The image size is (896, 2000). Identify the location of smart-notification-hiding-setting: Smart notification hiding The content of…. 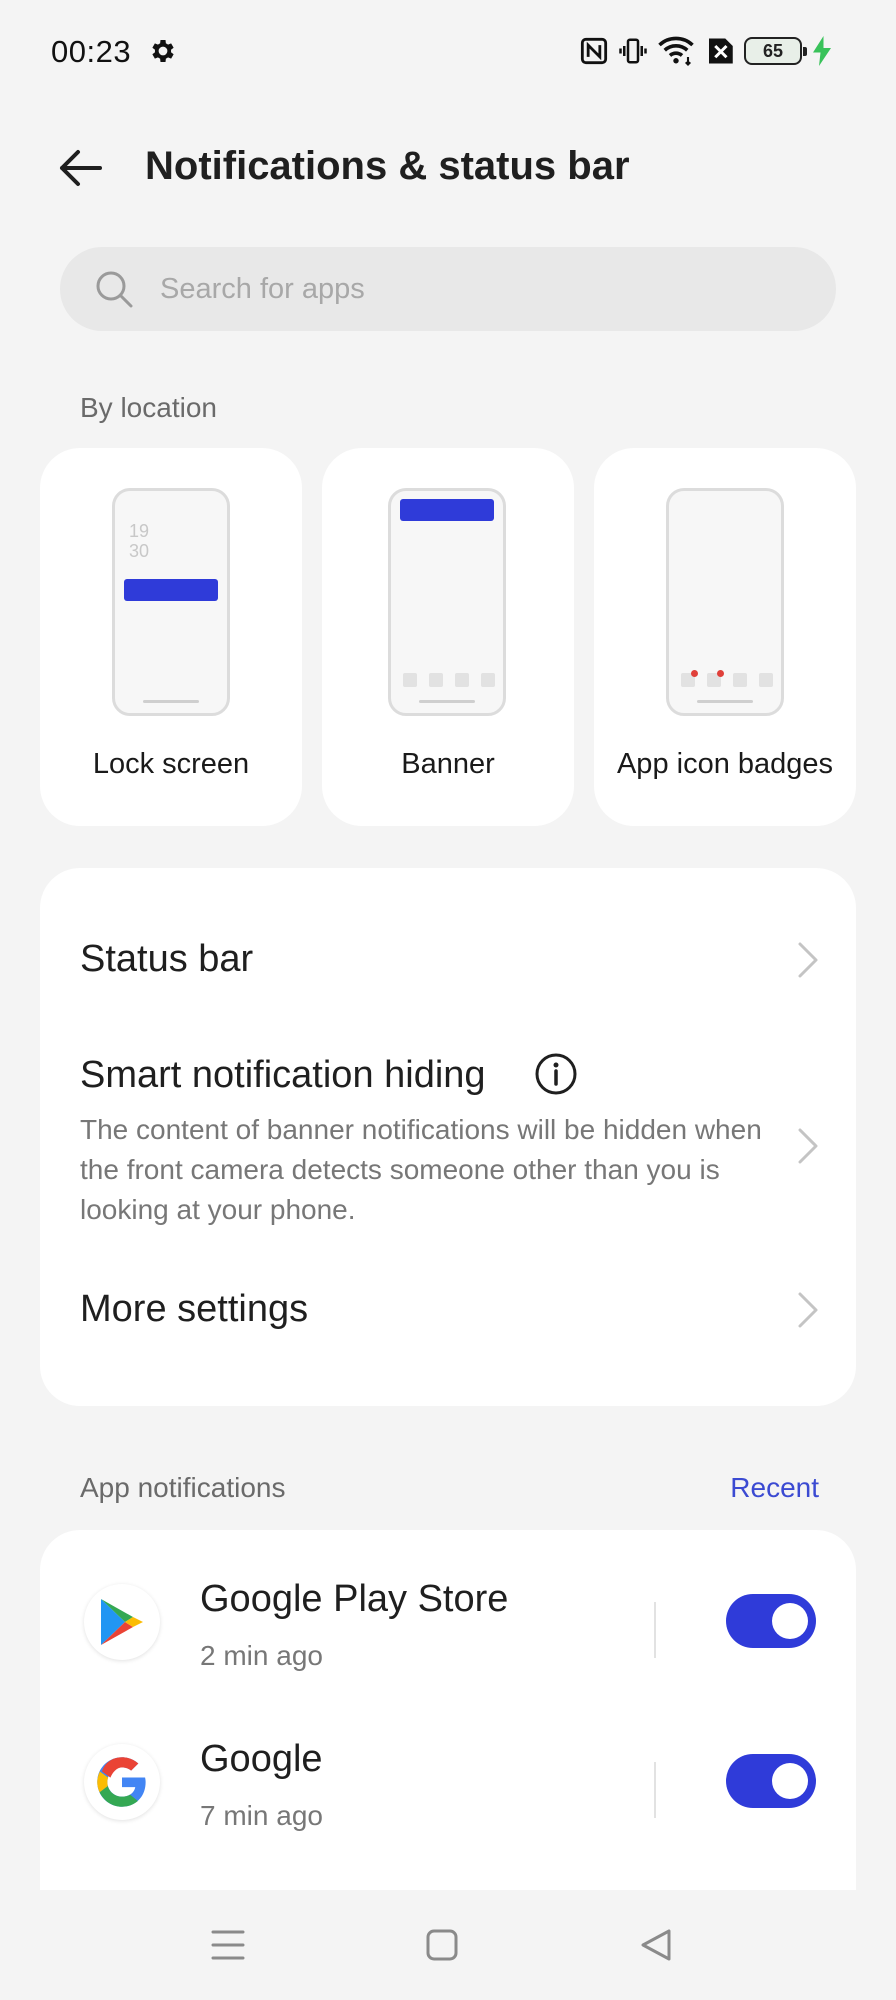
(448, 1123).